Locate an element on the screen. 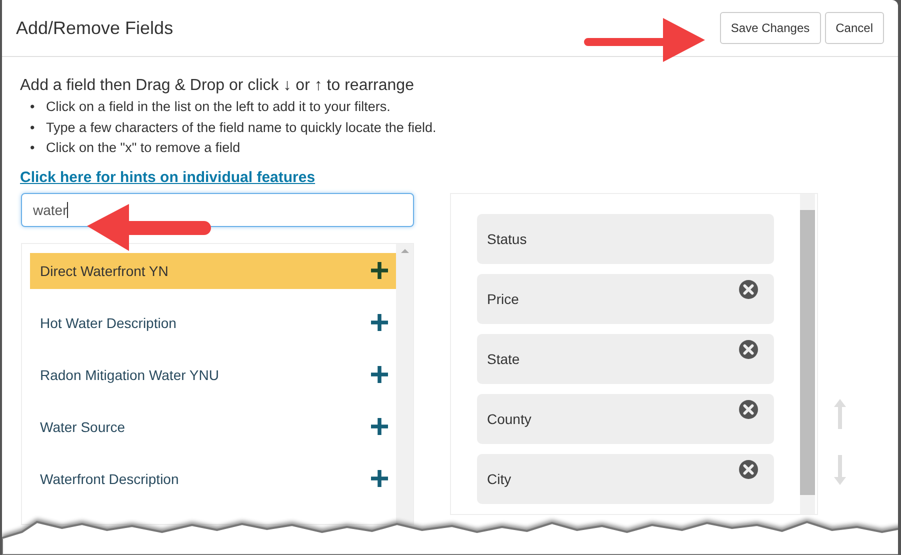  field-option: Hot Water Description is located at coordinates (213, 322).